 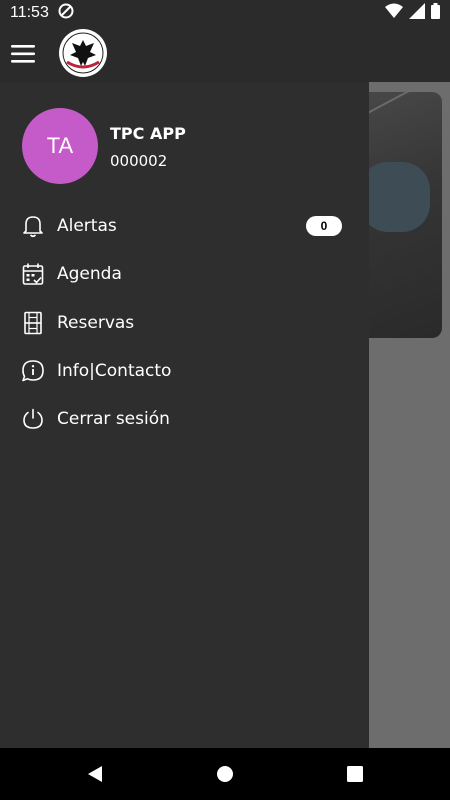 I want to click on menu-item-cerrar-sesion: Cerrar sesión, so click(x=184, y=419).